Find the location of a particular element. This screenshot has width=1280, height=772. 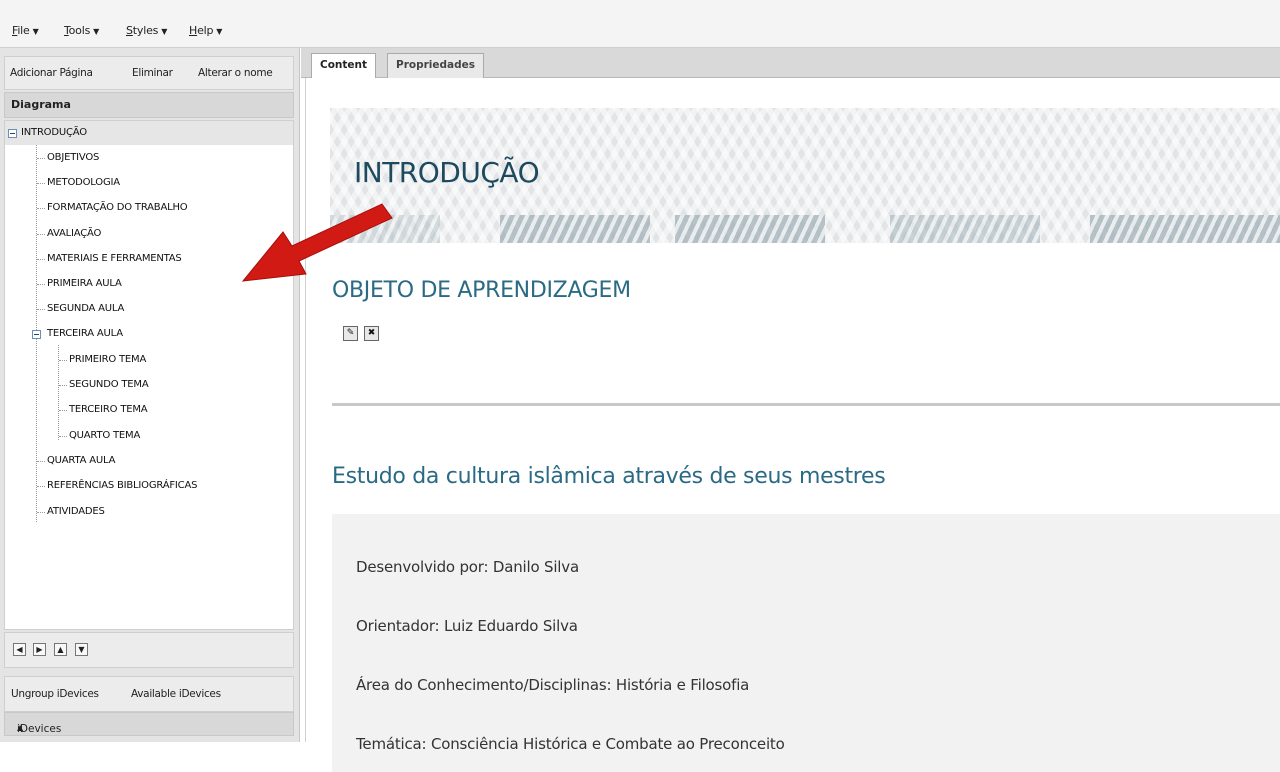

idevices-panel-header: iDevices ▲ is located at coordinates (149, 724).